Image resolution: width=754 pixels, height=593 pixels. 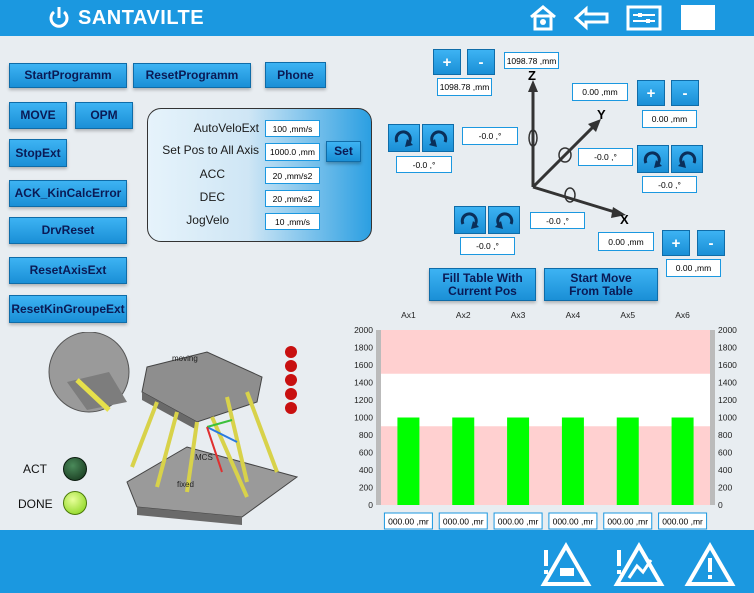 What do you see at coordinates (727, 330) in the screenshot?
I see `y-tick-right: 2000` at bounding box center [727, 330].